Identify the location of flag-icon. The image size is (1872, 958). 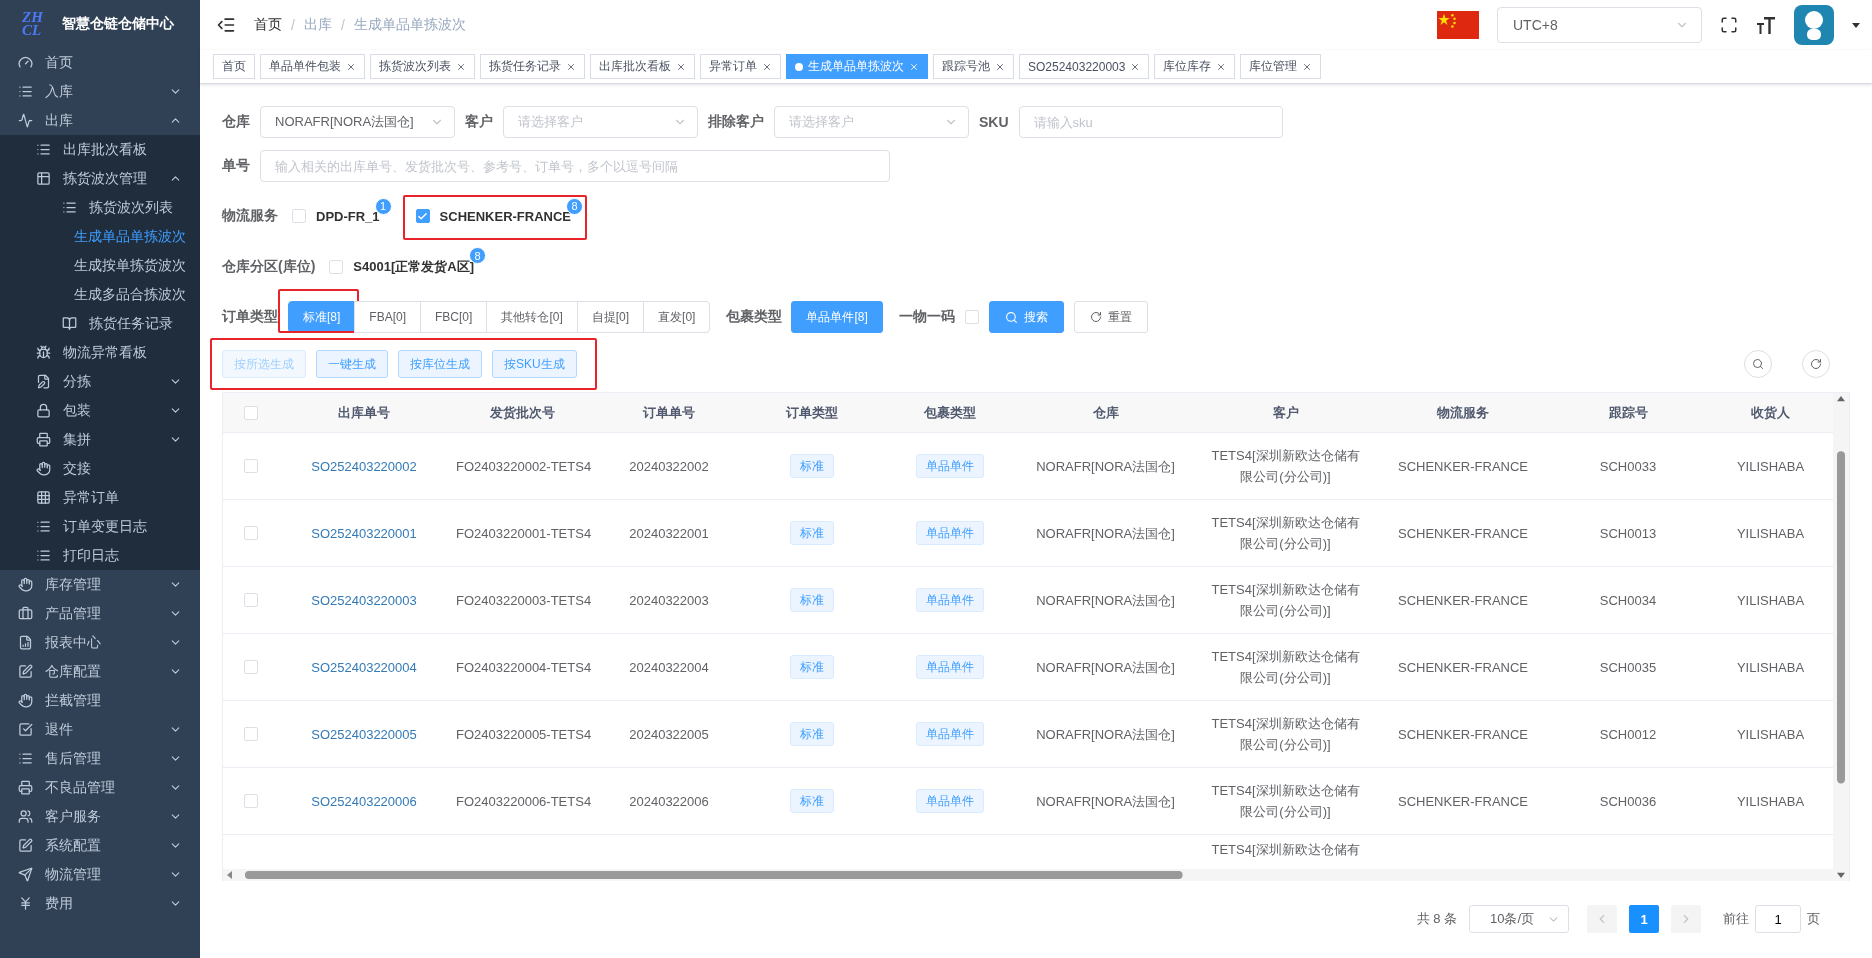
(1458, 25).